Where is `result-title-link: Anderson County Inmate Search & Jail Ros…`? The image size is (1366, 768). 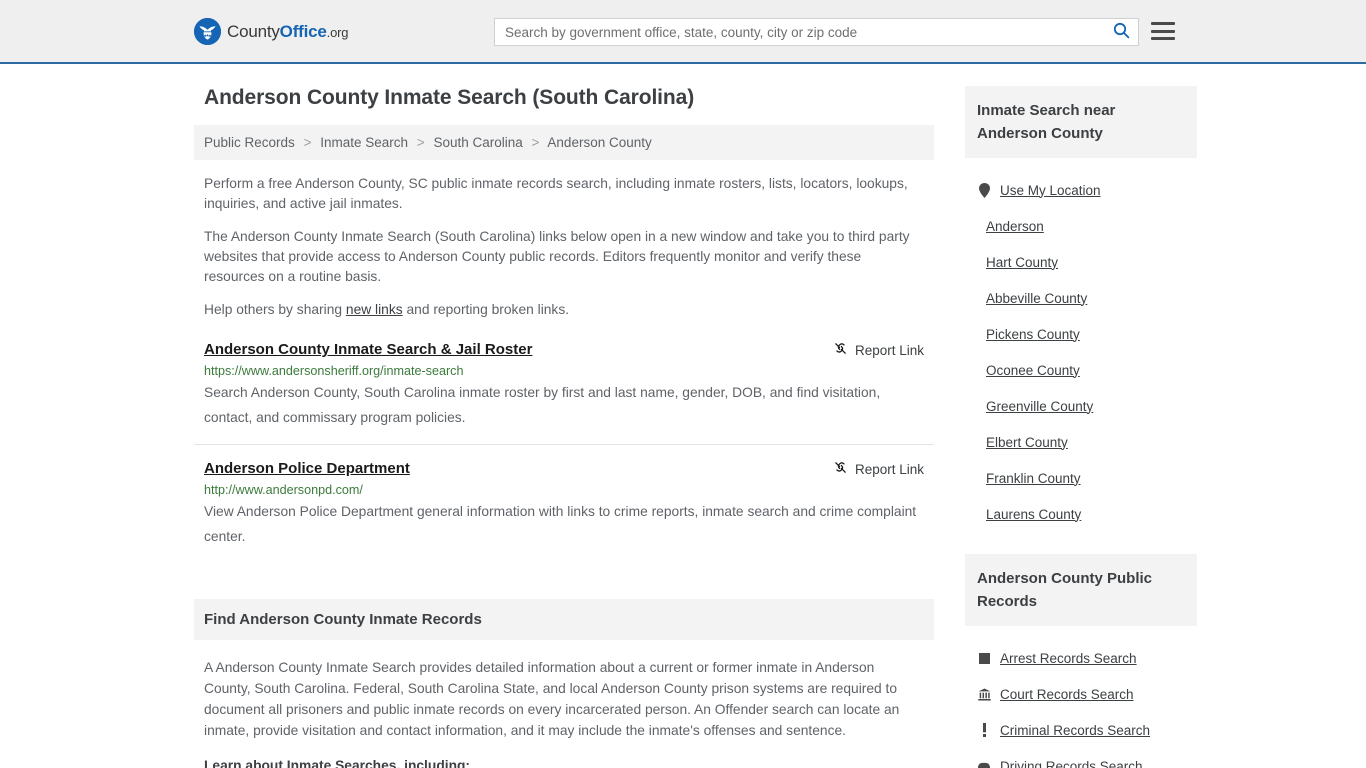 result-title-link: Anderson County Inmate Search & Jail Ros… is located at coordinates (368, 350).